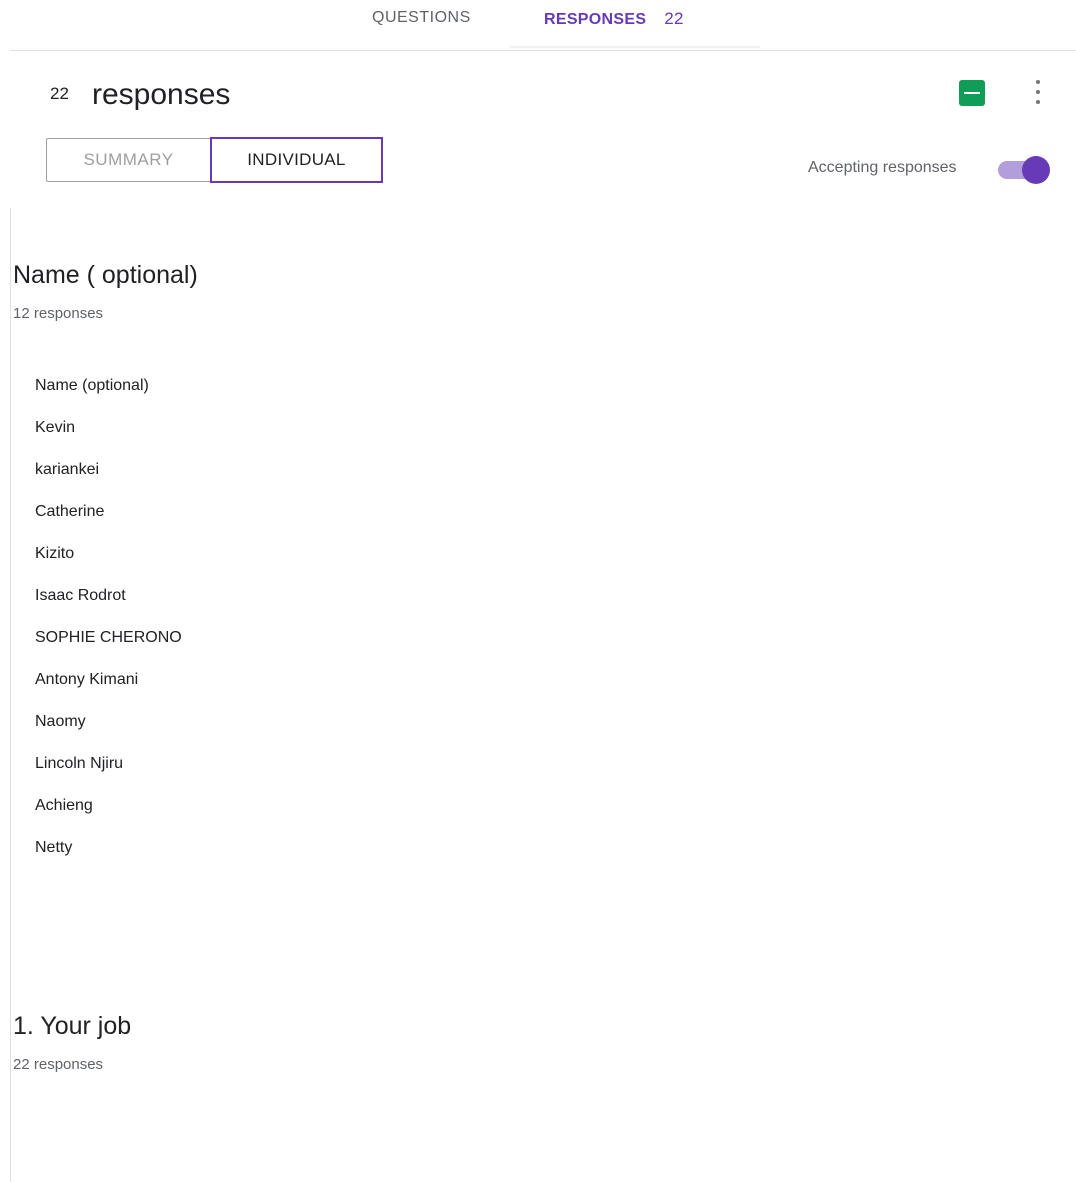 The width and height of the screenshot is (1076, 1182). I want to click on tab-responses-label: RESPONSES, so click(595, 19).